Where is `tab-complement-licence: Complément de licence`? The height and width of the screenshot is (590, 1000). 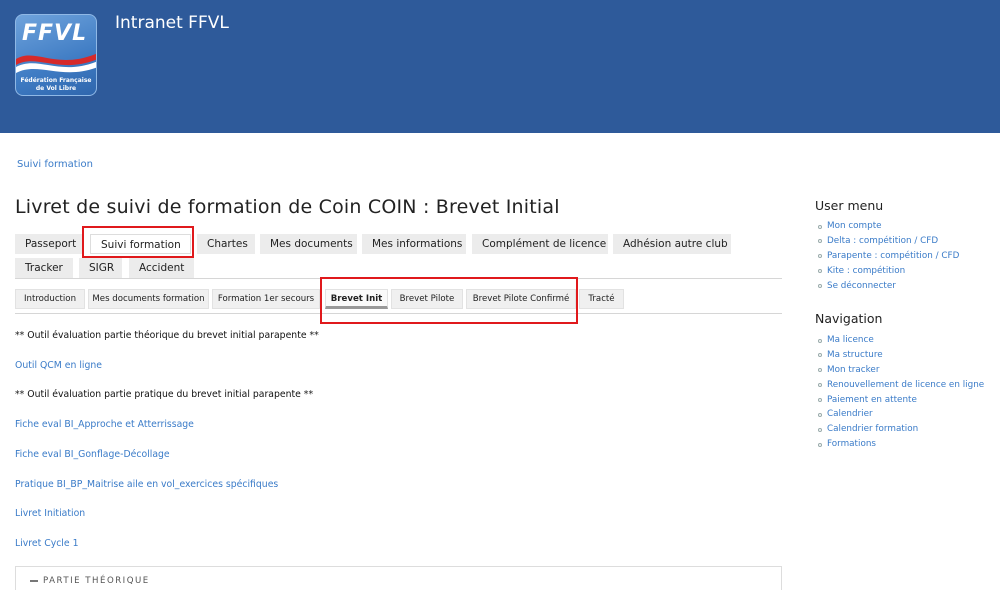
tab-complement-licence: Complément de licence is located at coordinates (540, 244).